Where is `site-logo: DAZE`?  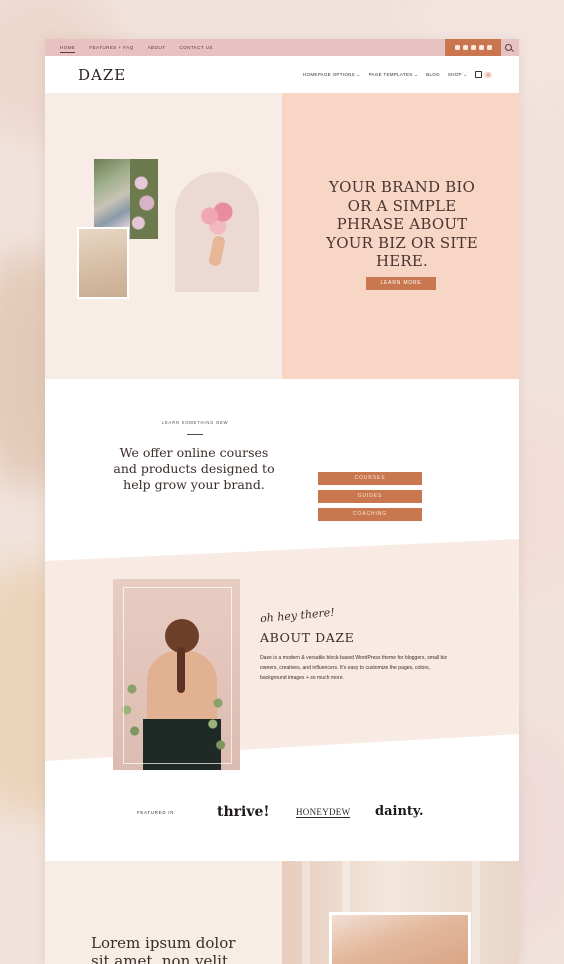 site-logo: DAZE is located at coordinates (102, 75).